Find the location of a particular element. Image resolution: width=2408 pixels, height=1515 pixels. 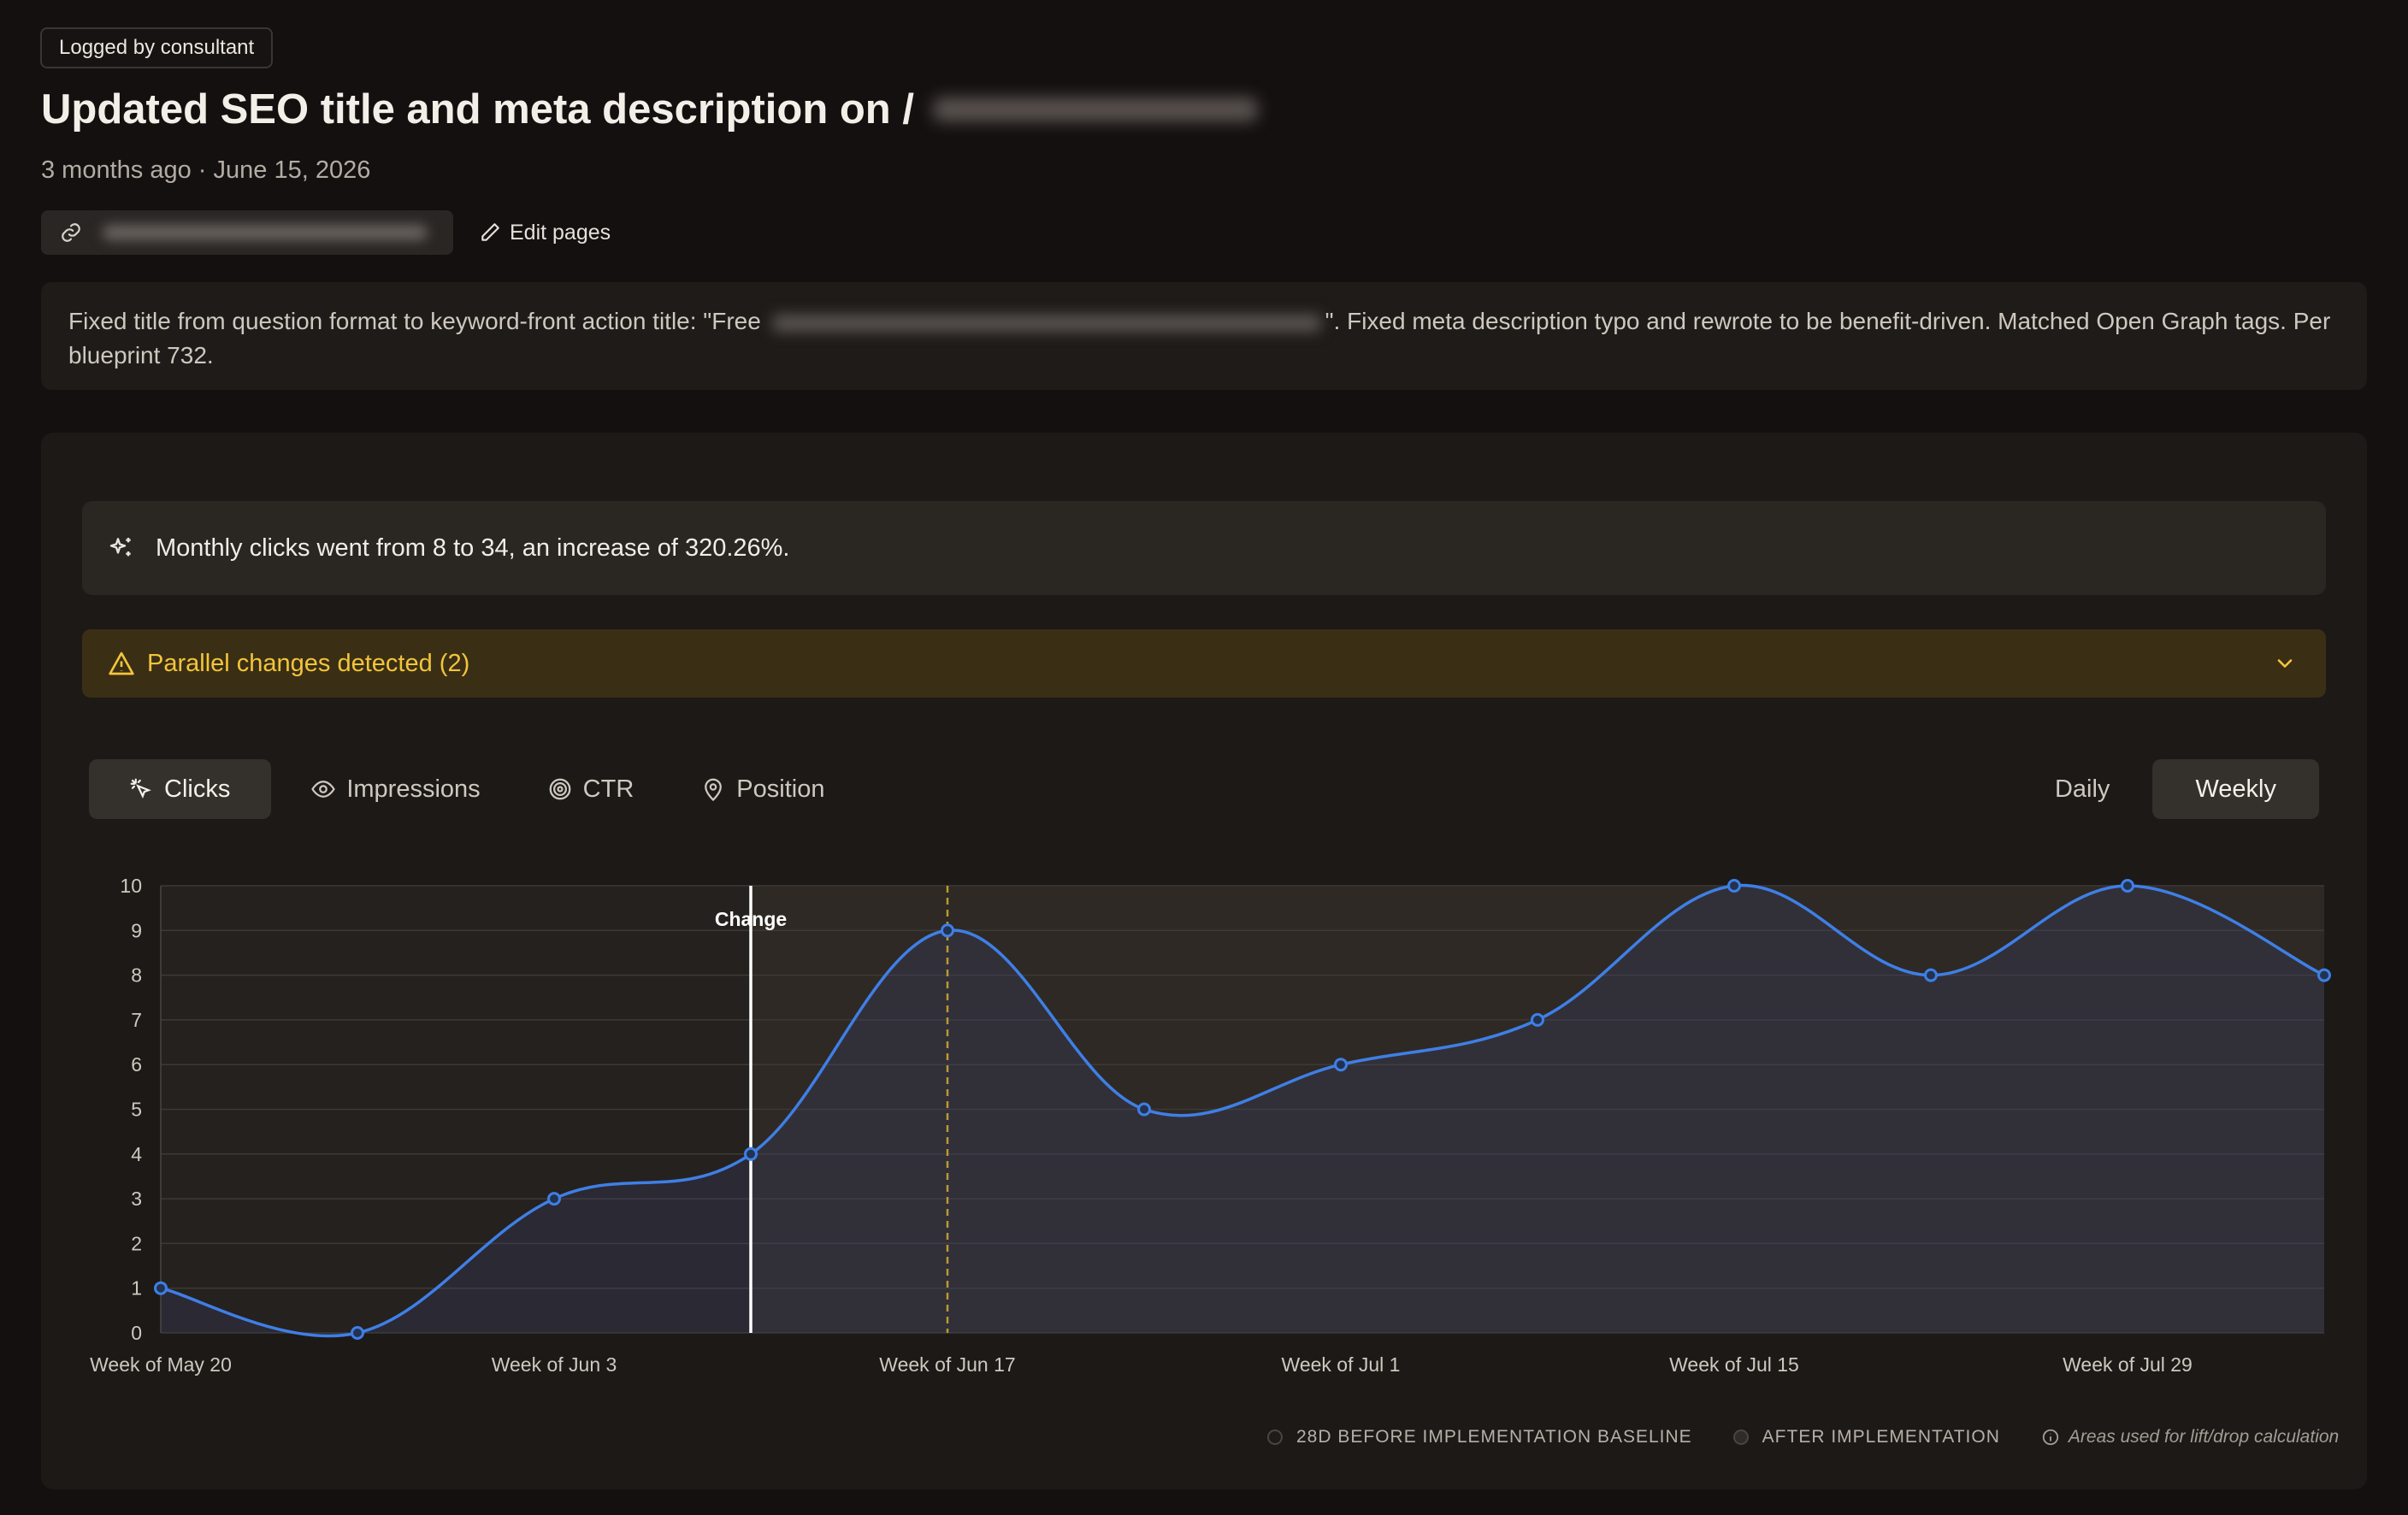

y-tick-label: 10 is located at coordinates (131, 886).